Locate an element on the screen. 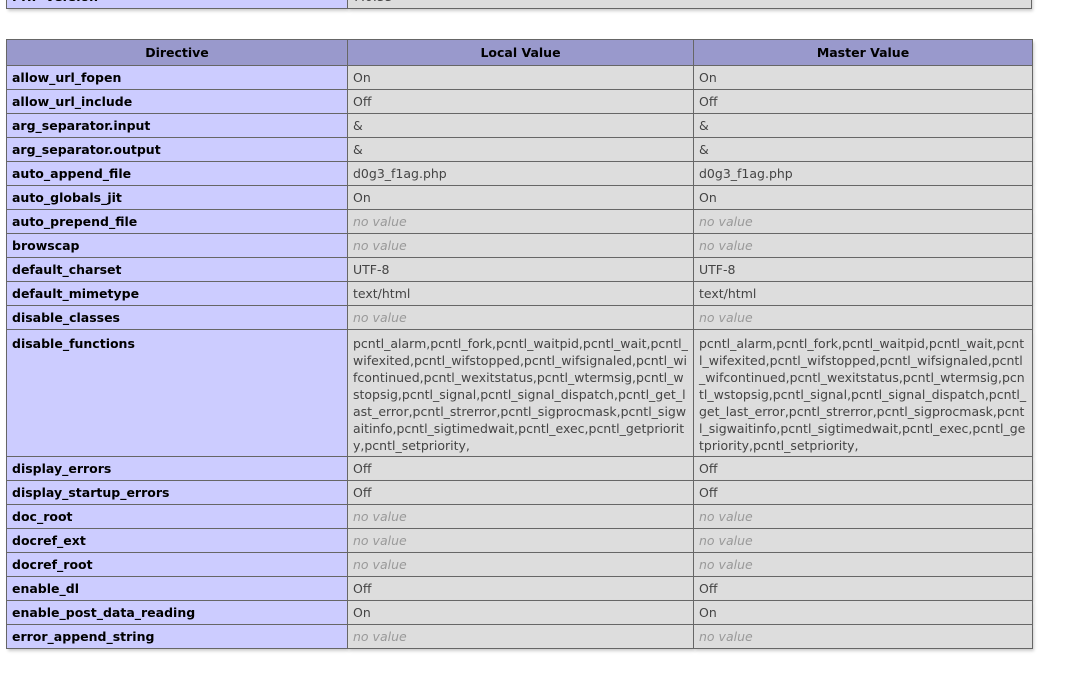  directive-name: arg_separator.output is located at coordinates (177, 149).